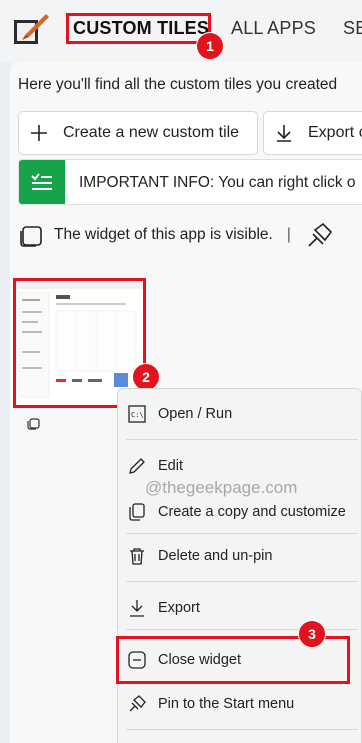  I want to click on plus-icon, so click(39, 133).